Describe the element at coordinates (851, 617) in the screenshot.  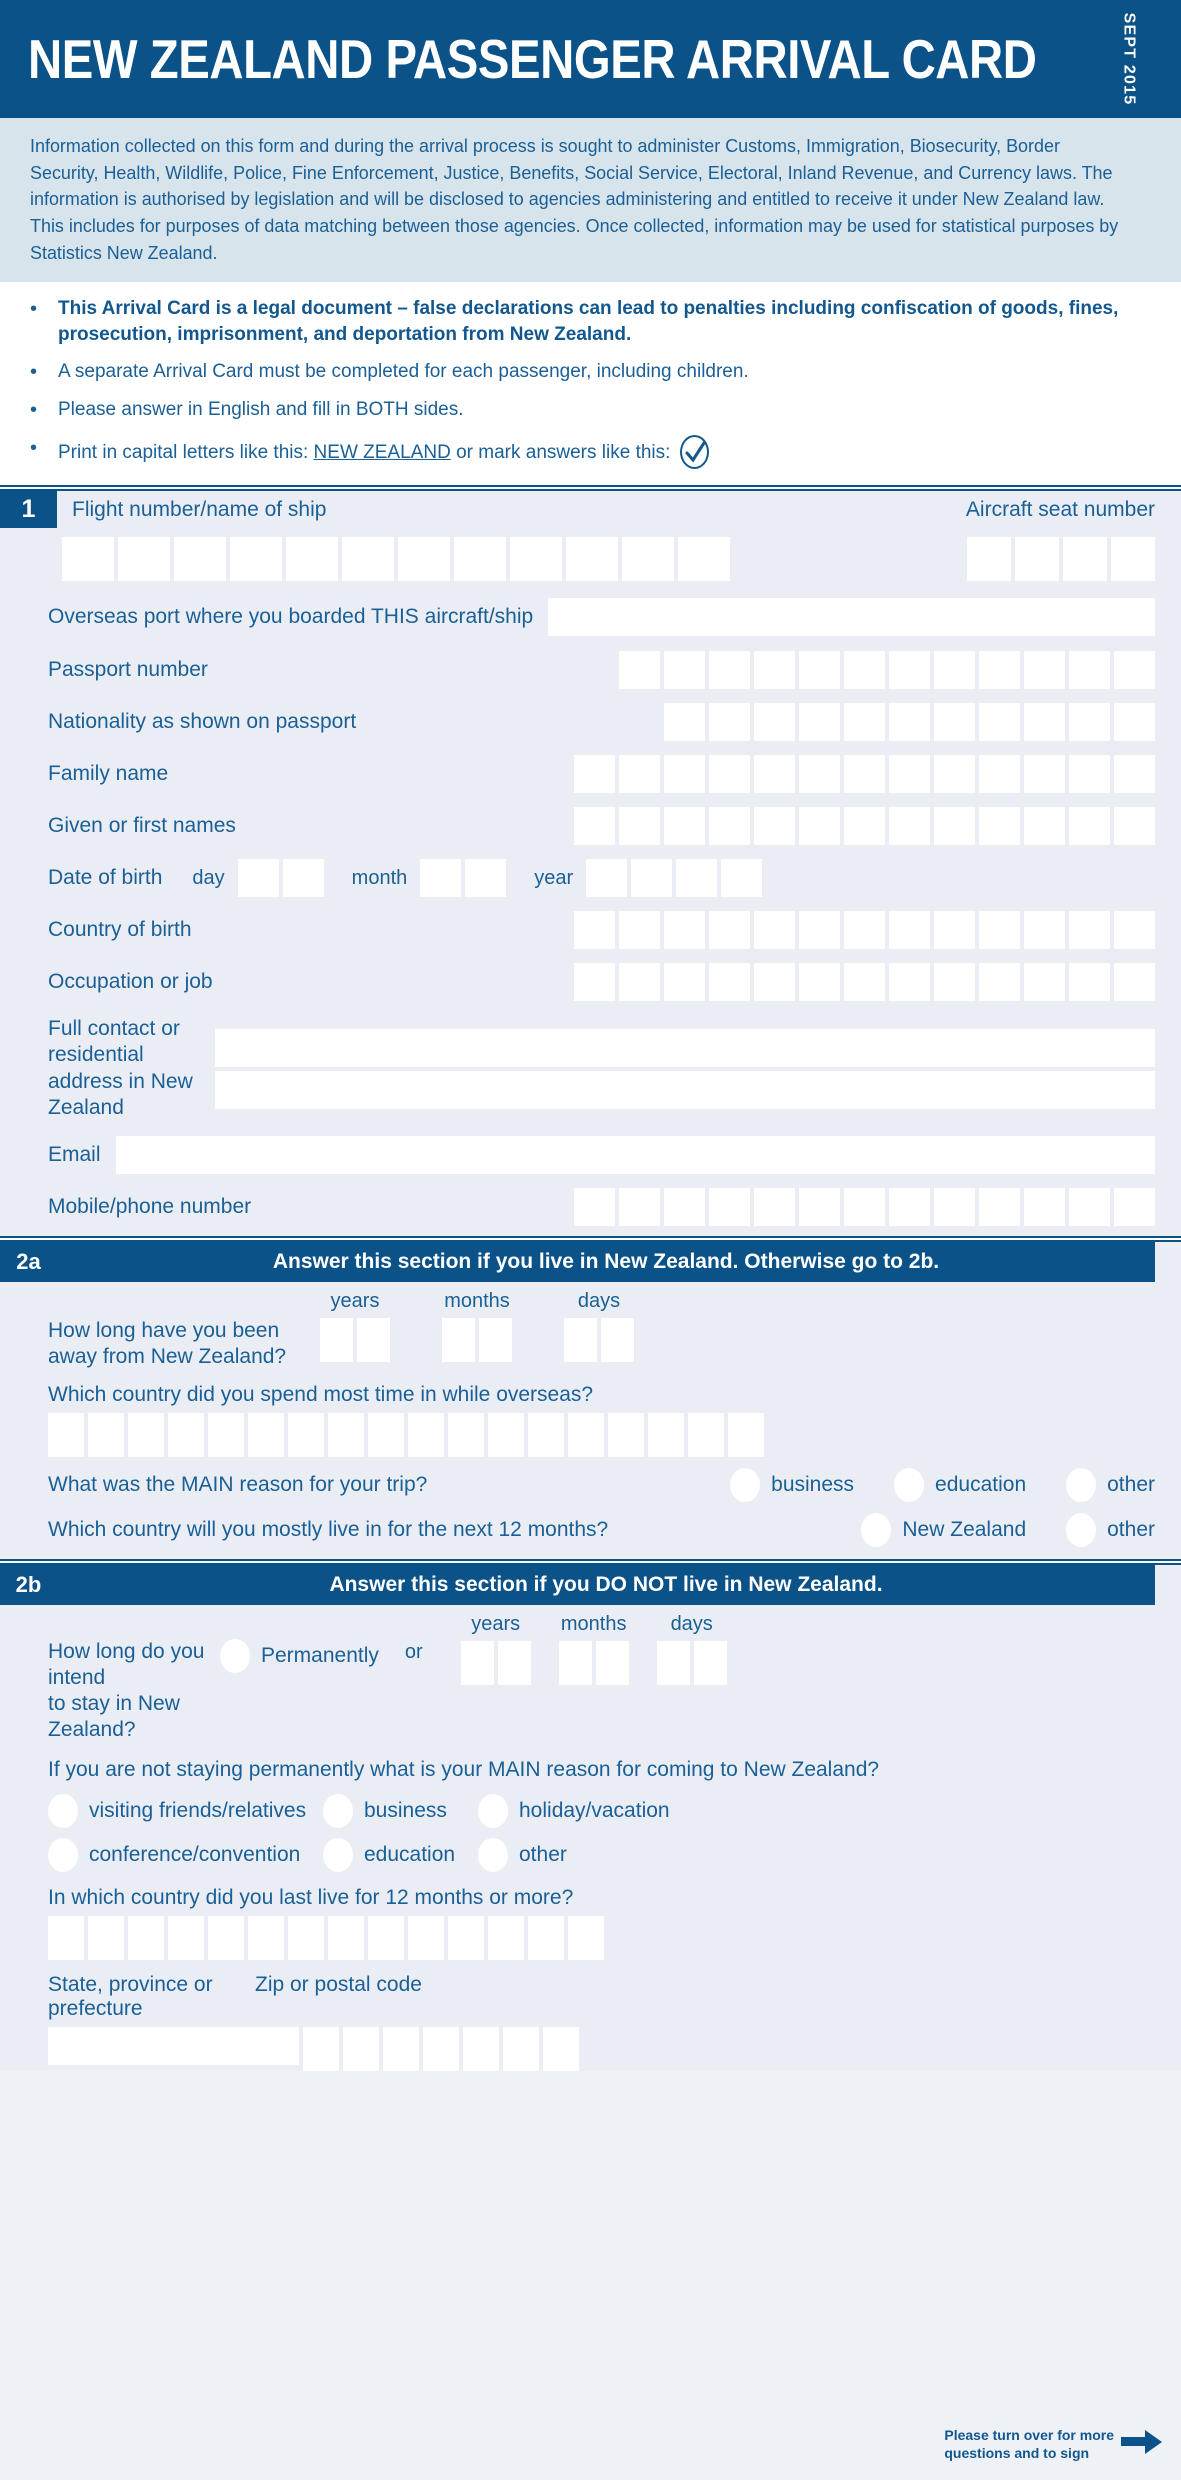
I see `overseas-port-input` at that location.